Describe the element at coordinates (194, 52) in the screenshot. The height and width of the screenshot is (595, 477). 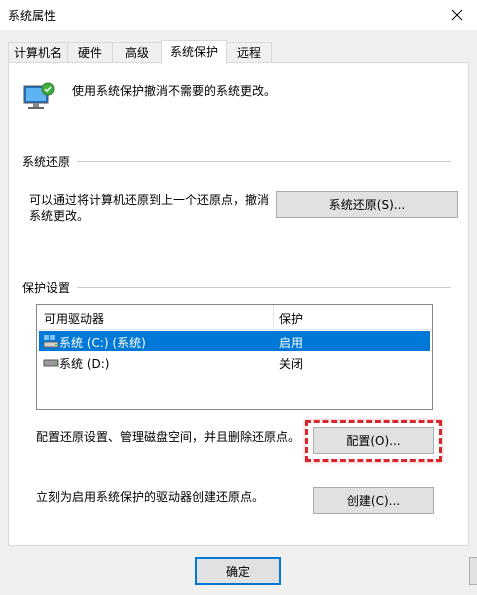
I see `tab-system-protection: 系统保护` at that location.